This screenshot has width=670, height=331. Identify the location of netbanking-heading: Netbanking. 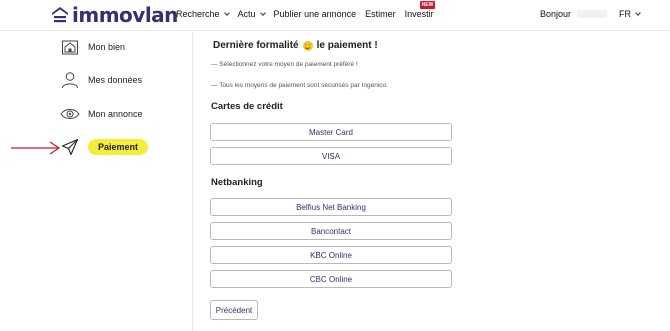
(237, 182).